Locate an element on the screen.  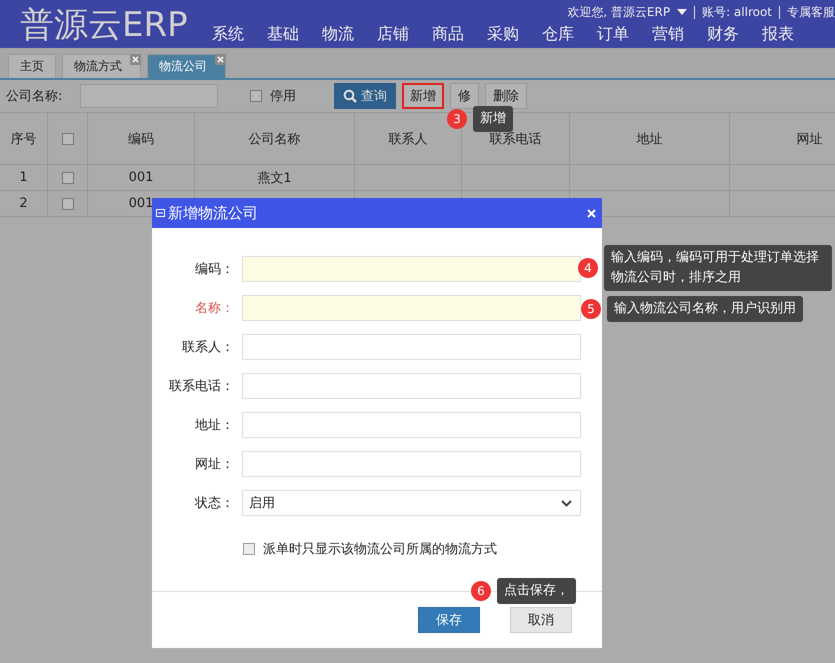
checkbox-label: 停用 is located at coordinates (283, 96).